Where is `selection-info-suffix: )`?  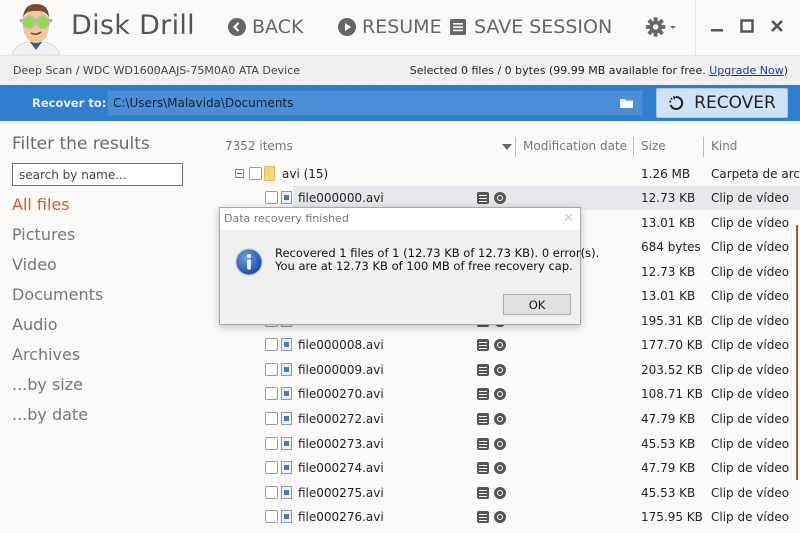 selection-info-suffix: ) is located at coordinates (785, 70).